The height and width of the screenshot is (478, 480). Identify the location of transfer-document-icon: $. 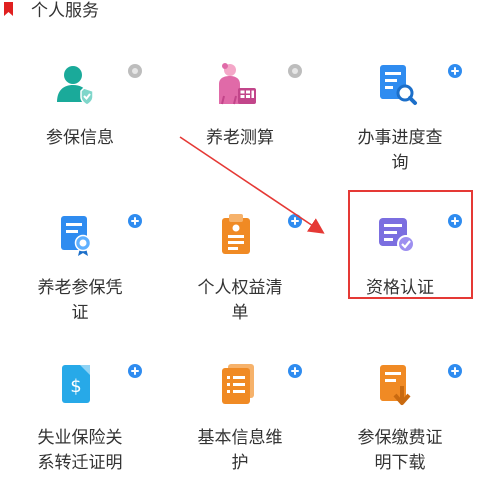
(76, 384).